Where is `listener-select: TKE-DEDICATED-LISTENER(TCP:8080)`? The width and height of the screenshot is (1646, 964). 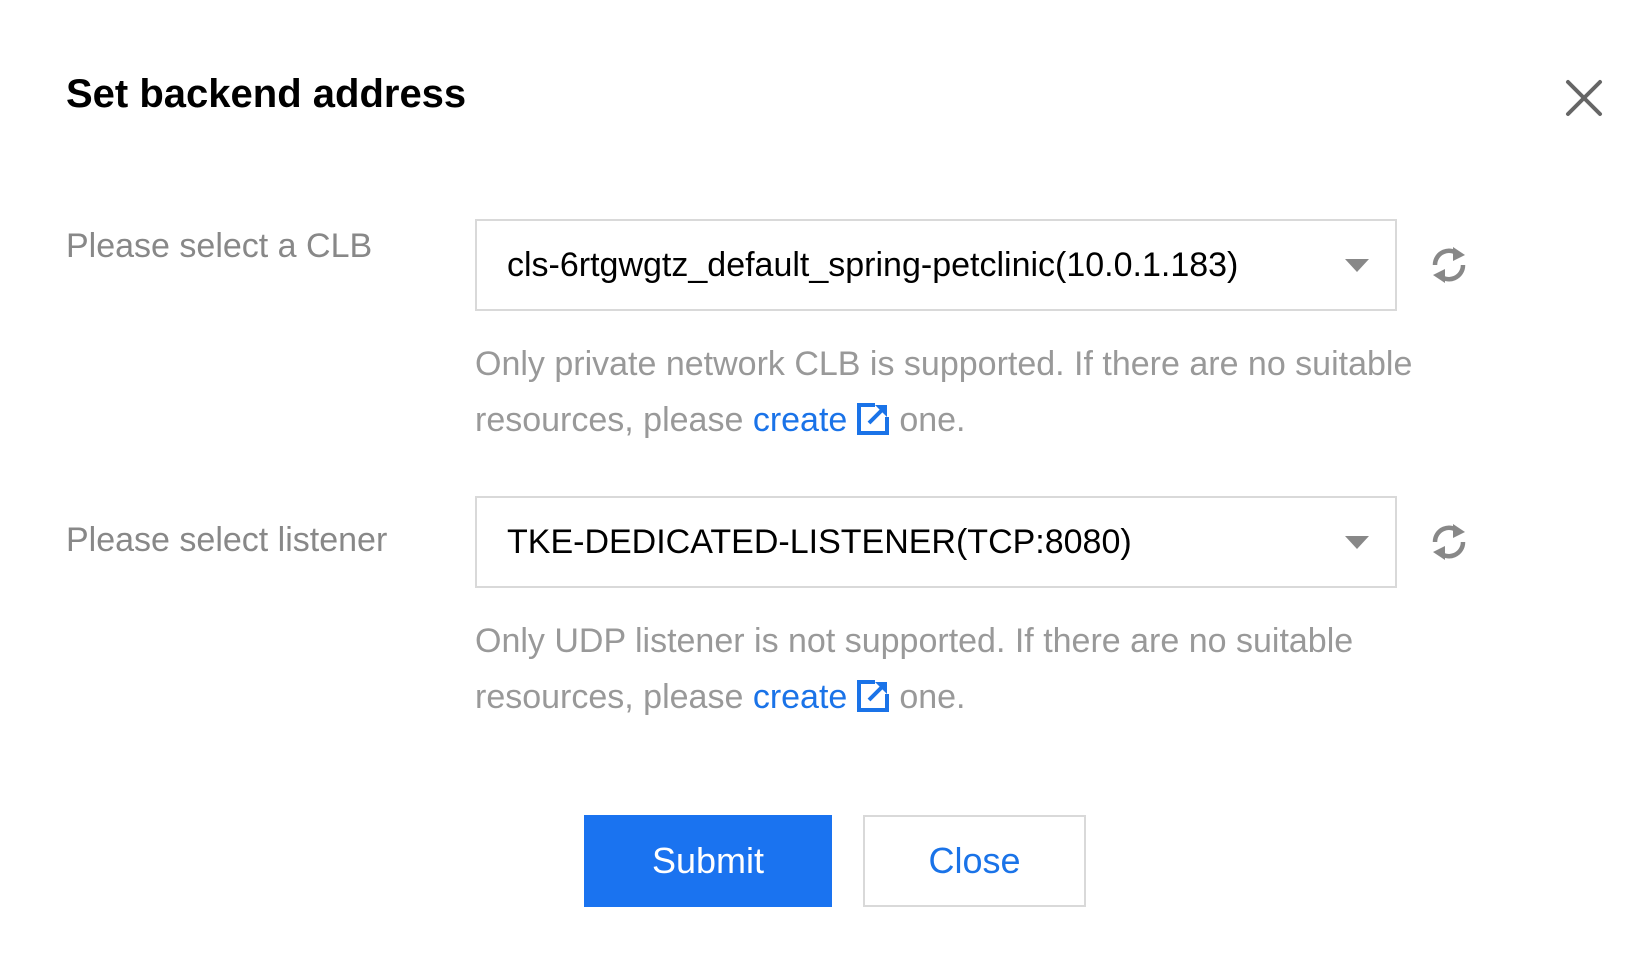
listener-select: TKE-DEDICATED-LISTENER(TCP:8080) is located at coordinates (936, 542).